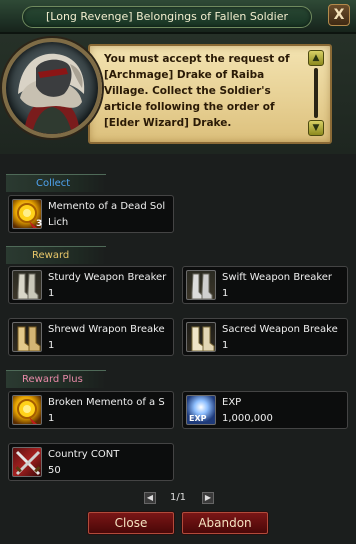 The image size is (356, 544). What do you see at coordinates (131, 523) in the screenshot?
I see `close-button: Close` at bounding box center [131, 523].